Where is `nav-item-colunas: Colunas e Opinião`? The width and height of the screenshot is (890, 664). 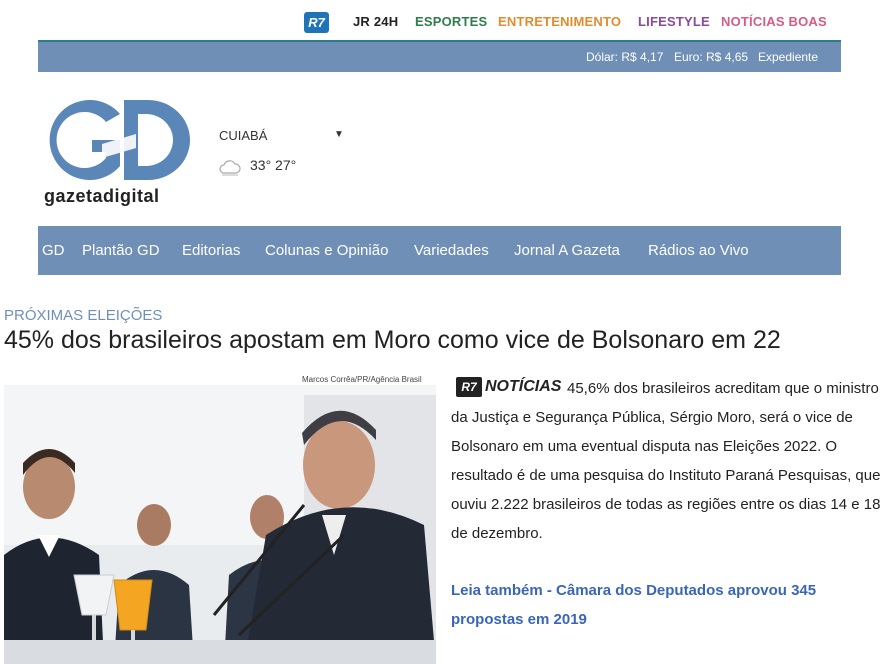 nav-item-colunas: Colunas e Opinião is located at coordinates (326, 250).